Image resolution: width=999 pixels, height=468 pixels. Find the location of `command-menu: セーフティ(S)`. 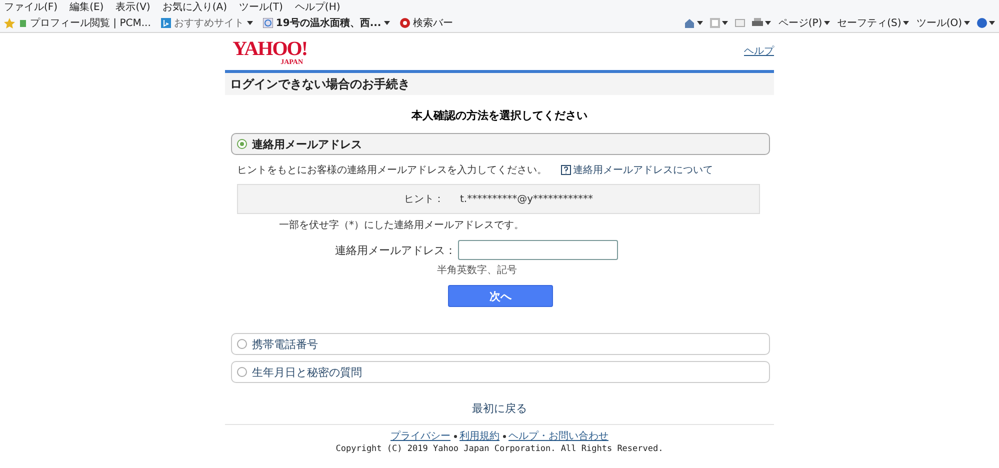

command-menu: セーフティ(S) is located at coordinates (873, 23).